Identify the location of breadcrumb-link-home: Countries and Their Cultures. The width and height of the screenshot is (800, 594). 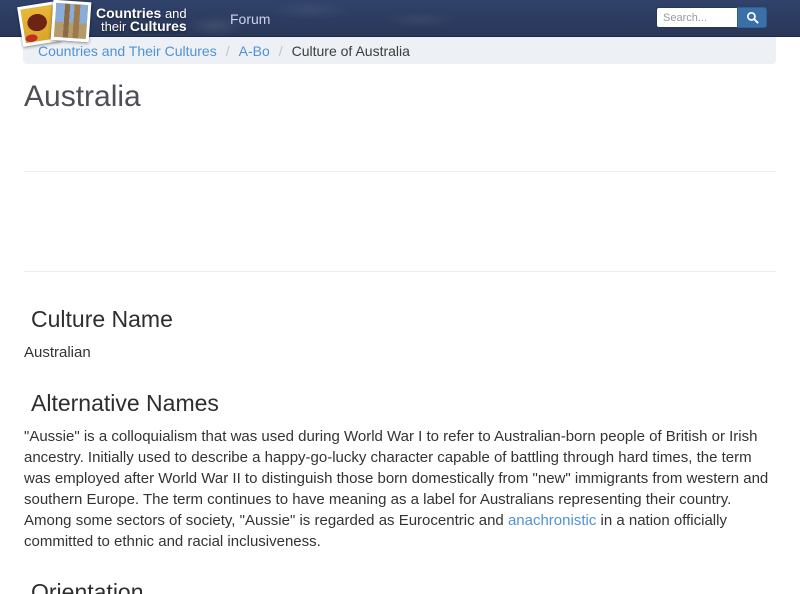
(127, 51).